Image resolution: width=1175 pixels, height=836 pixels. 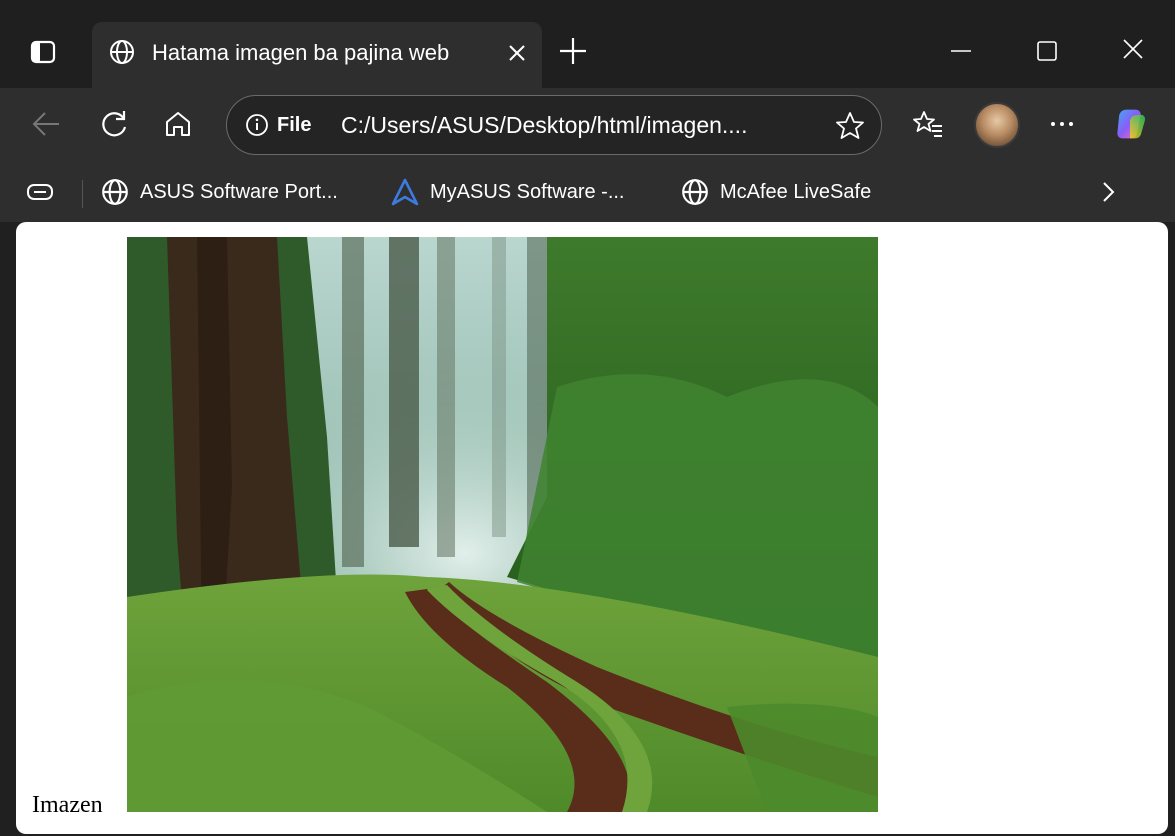 What do you see at coordinates (1133, 49) in the screenshot?
I see `close-window-icon` at bounding box center [1133, 49].